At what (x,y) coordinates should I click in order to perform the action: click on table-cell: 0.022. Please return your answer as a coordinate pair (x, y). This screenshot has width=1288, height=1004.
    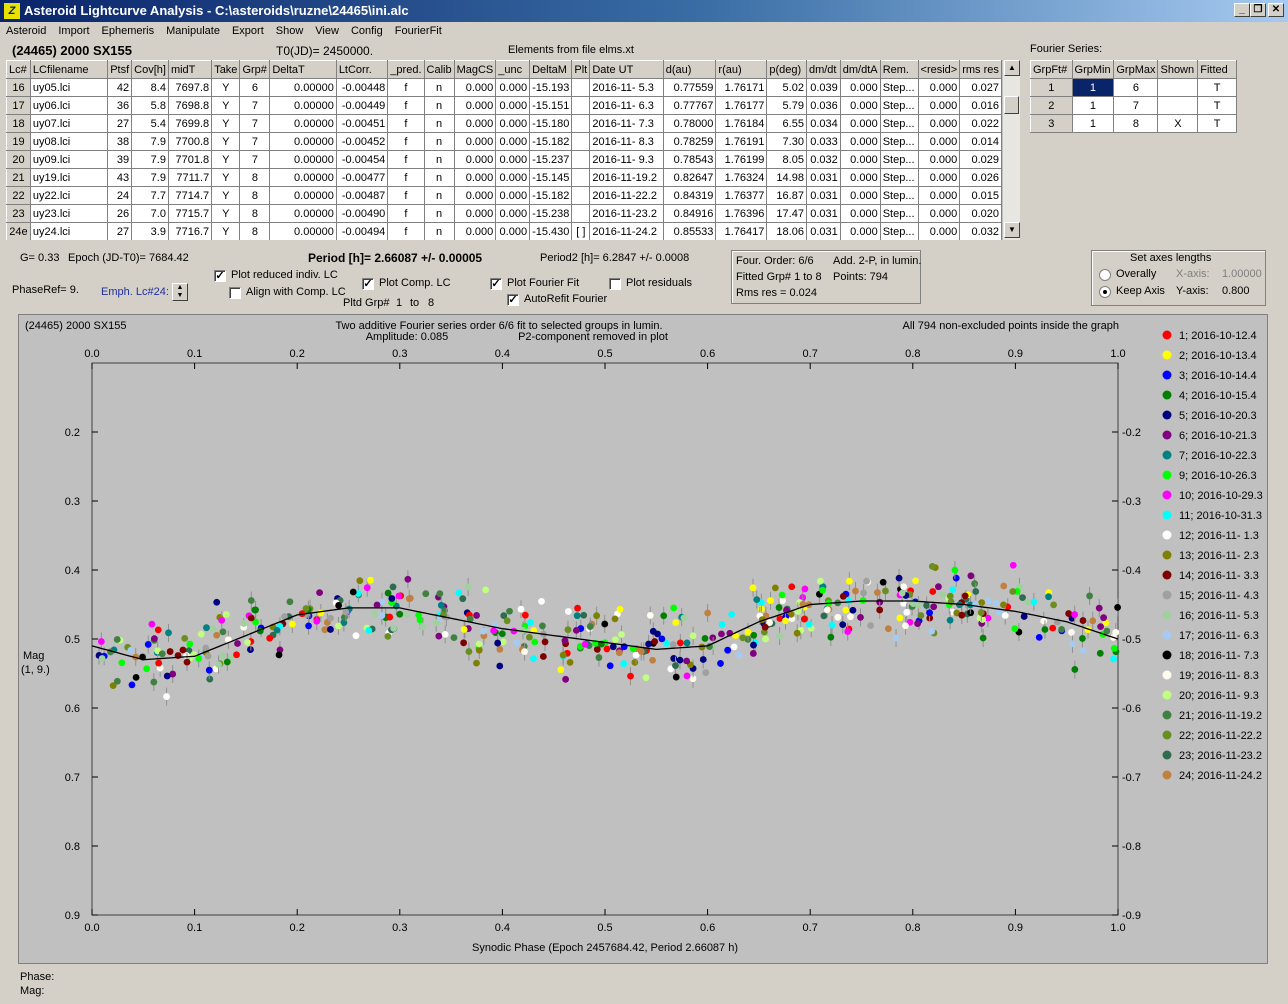
    Looking at the image, I should click on (980, 123).